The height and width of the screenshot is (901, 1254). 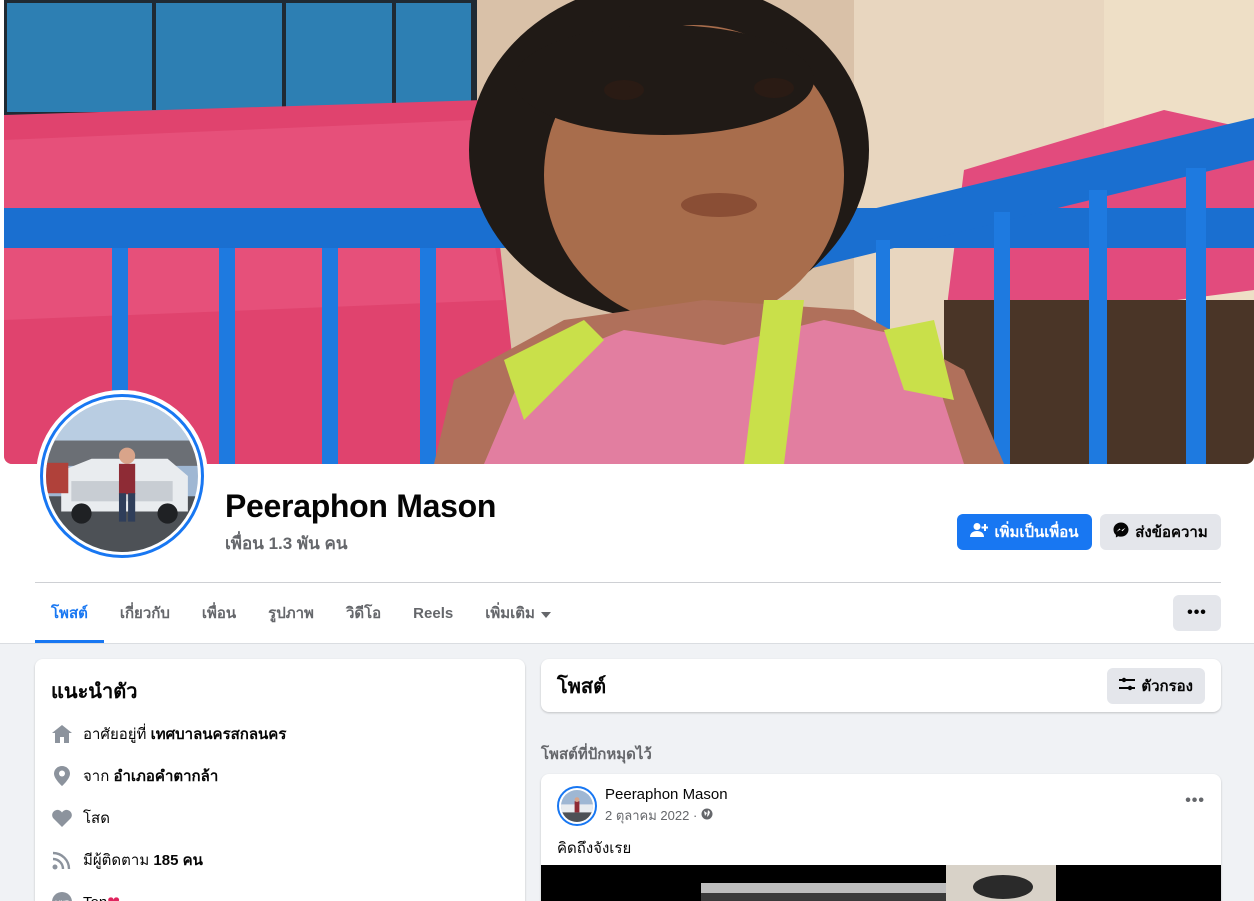 I want to click on tab-photos-label: รูปภาพ, so click(x=291, y=613).